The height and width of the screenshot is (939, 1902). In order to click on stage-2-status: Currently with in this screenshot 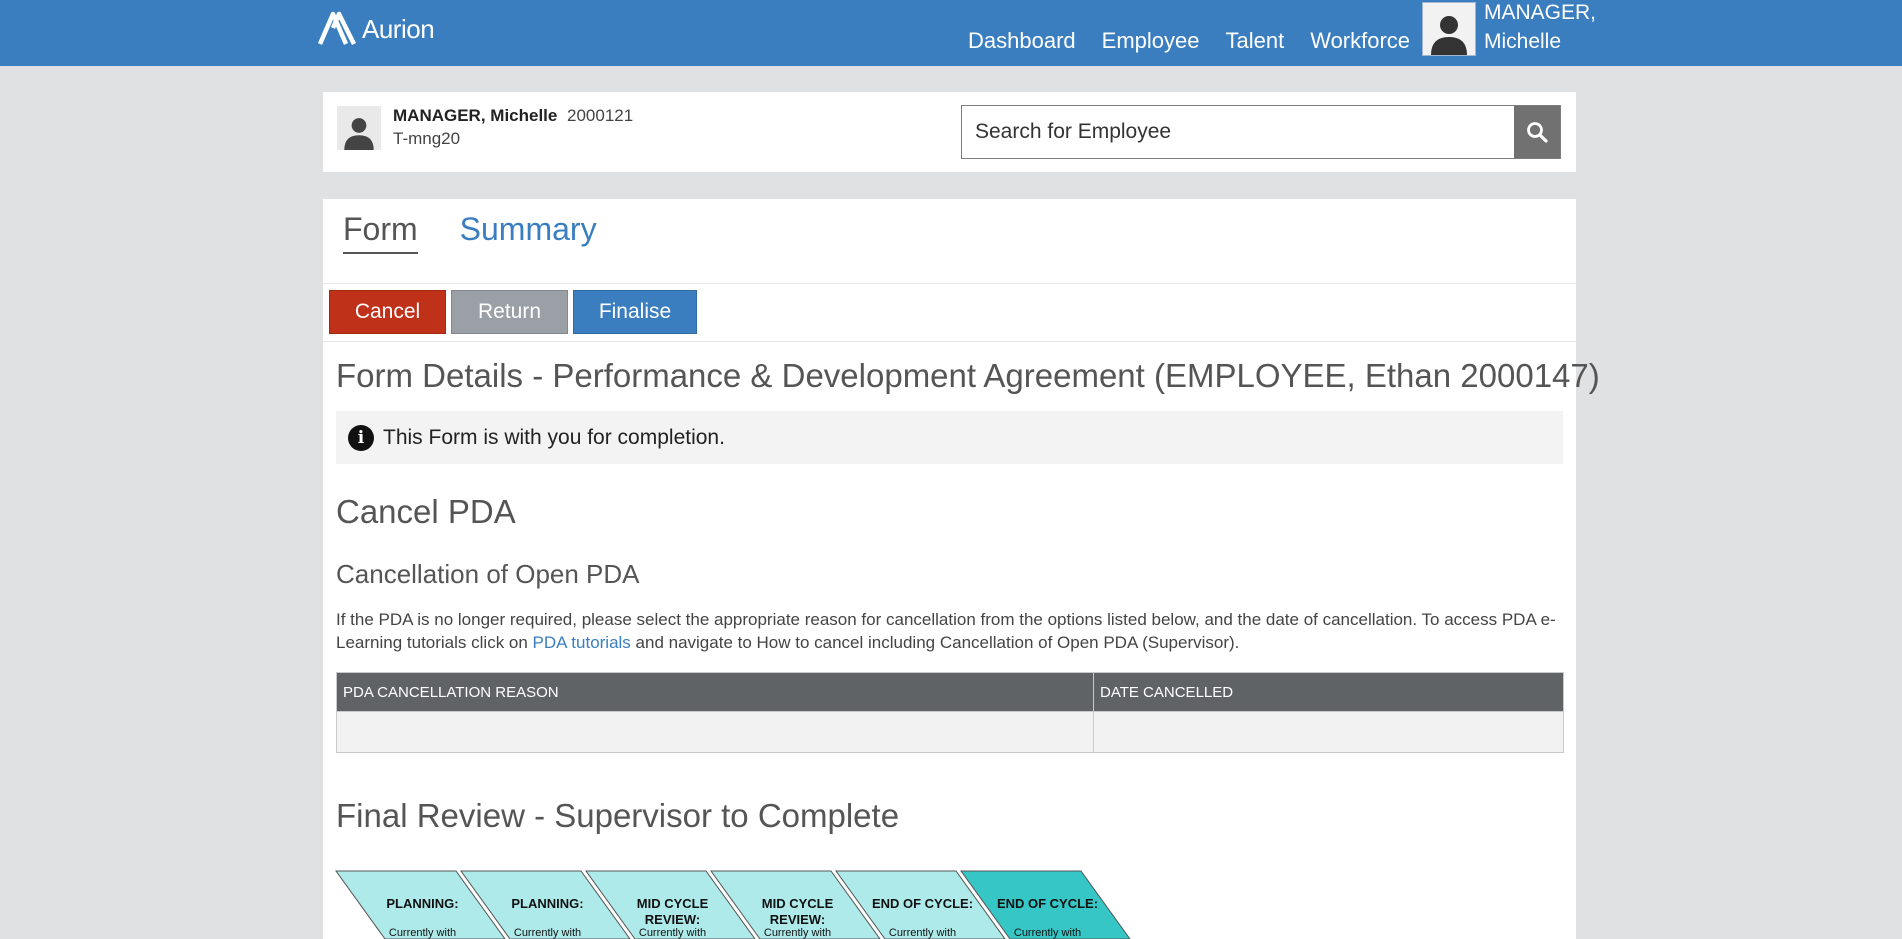, I will do `click(547, 933)`.